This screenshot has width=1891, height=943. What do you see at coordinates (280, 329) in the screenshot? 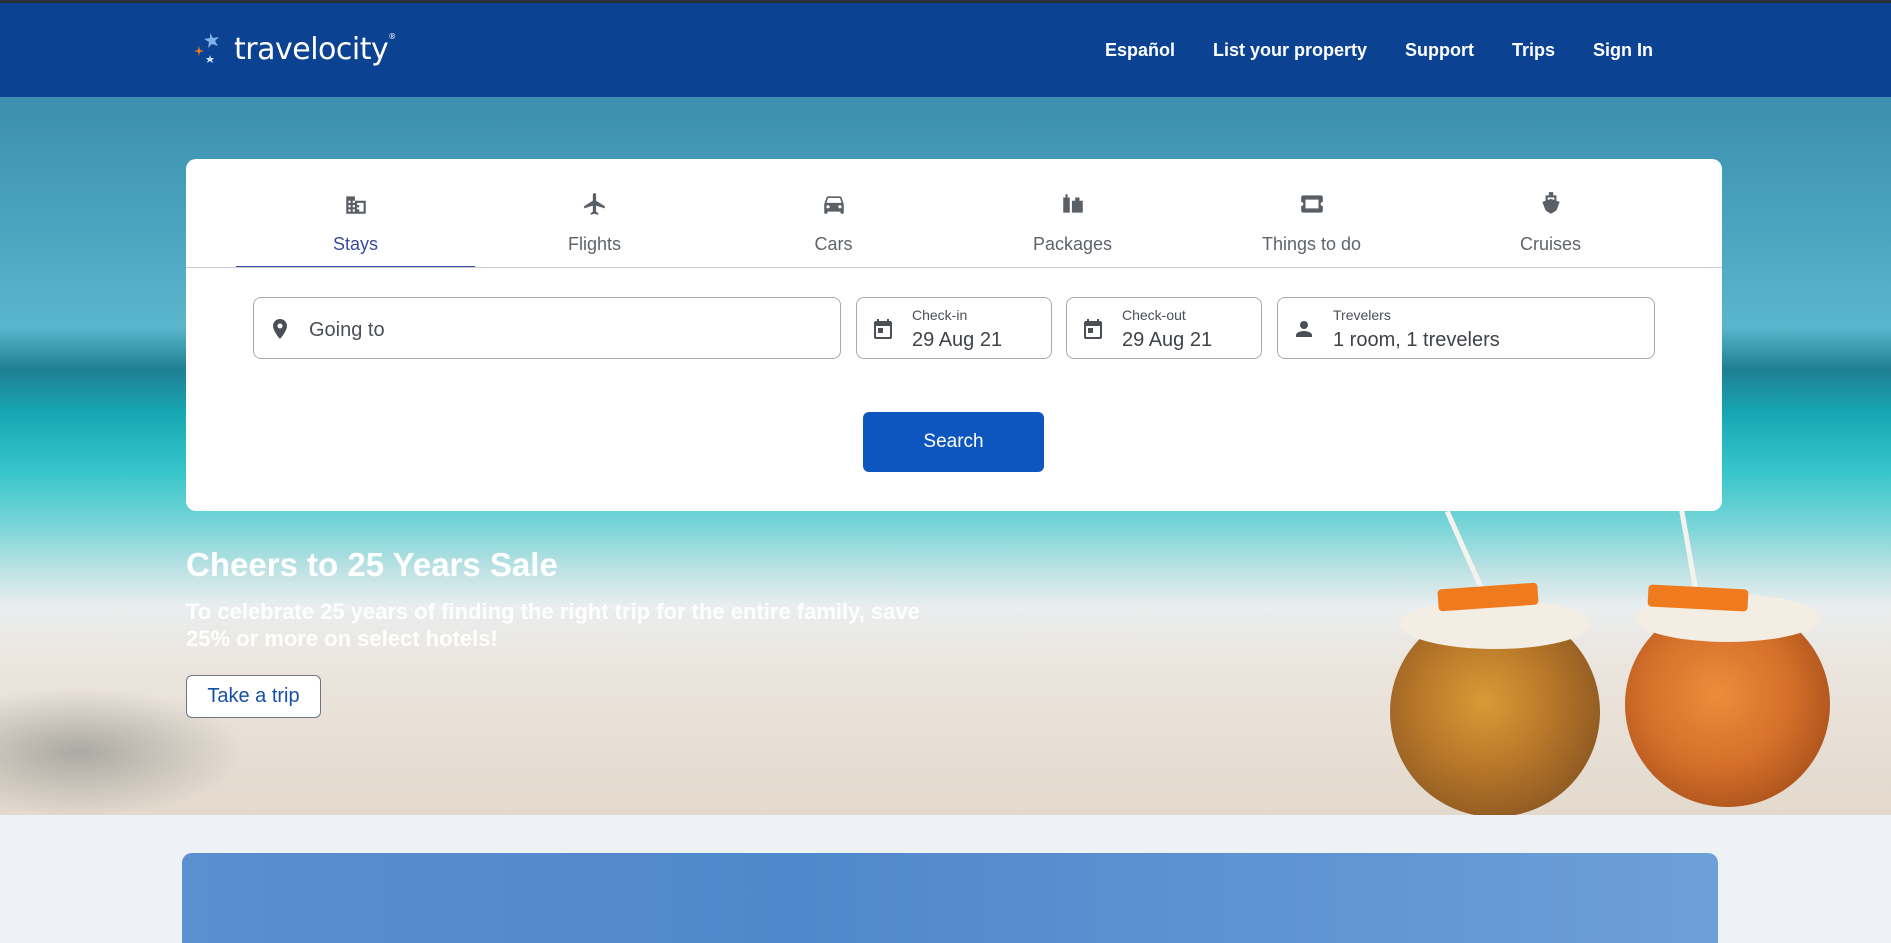
I see `location-pin-icon` at bounding box center [280, 329].